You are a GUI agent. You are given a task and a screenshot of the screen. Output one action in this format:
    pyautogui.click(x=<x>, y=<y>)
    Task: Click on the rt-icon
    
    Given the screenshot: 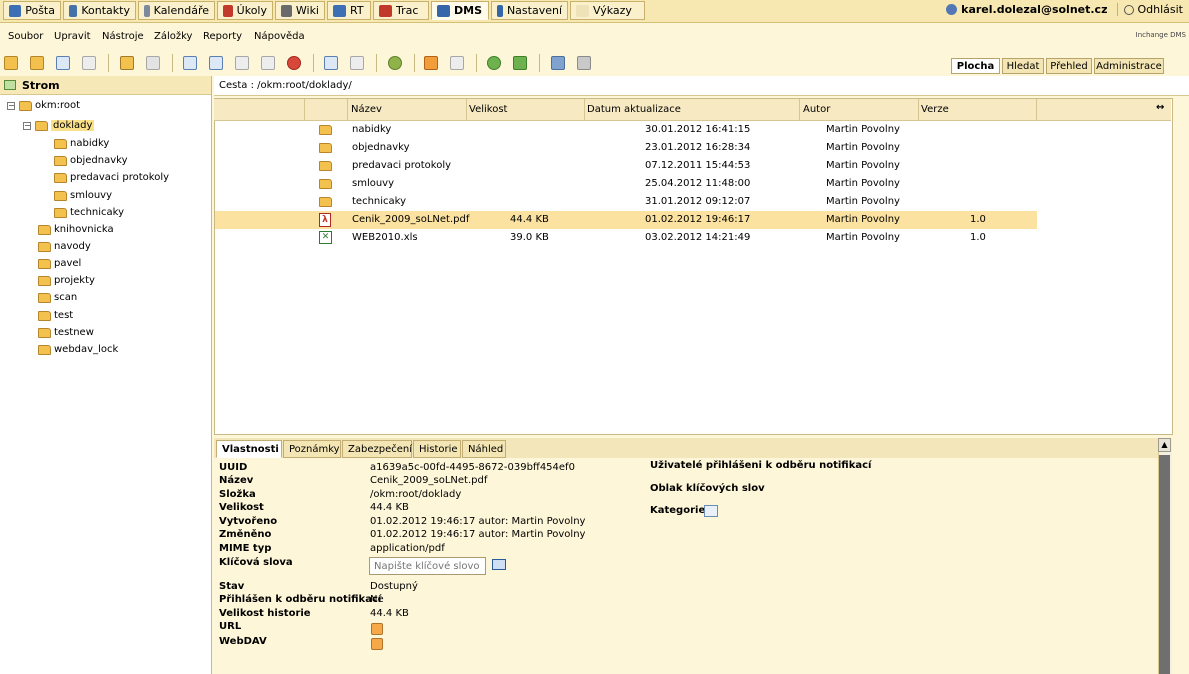 What is the action you would take?
    pyautogui.click(x=339, y=10)
    